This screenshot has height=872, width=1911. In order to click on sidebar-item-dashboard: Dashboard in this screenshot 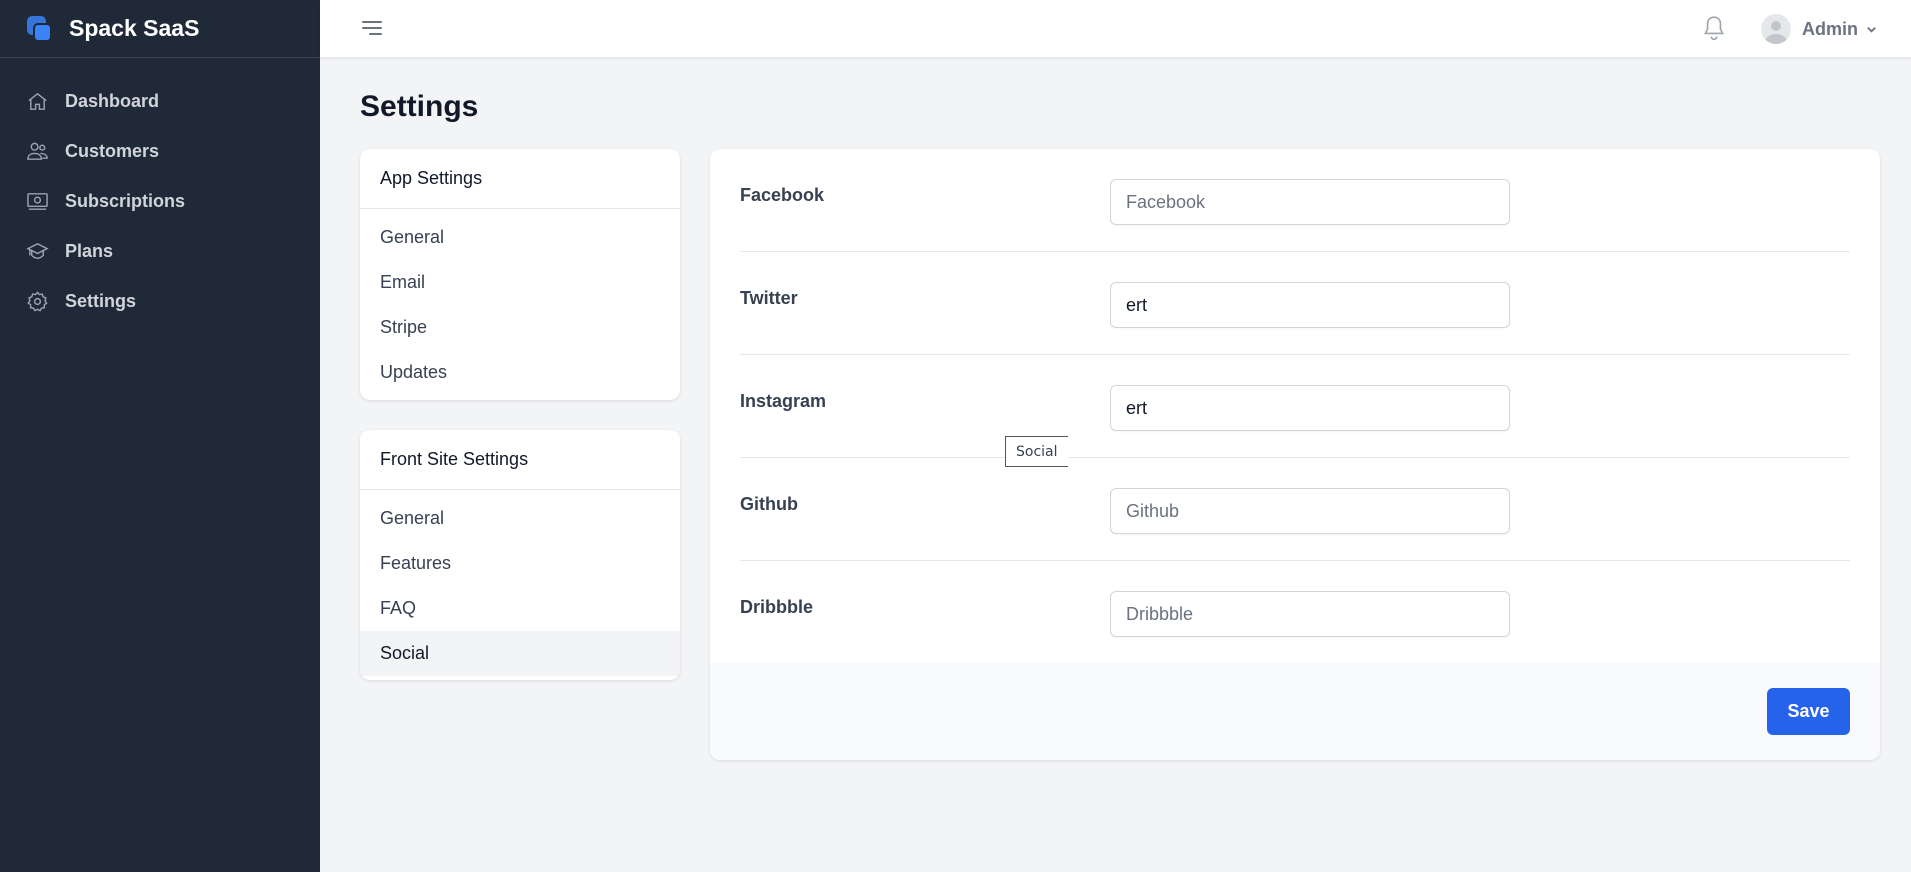, I will do `click(160, 101)`.